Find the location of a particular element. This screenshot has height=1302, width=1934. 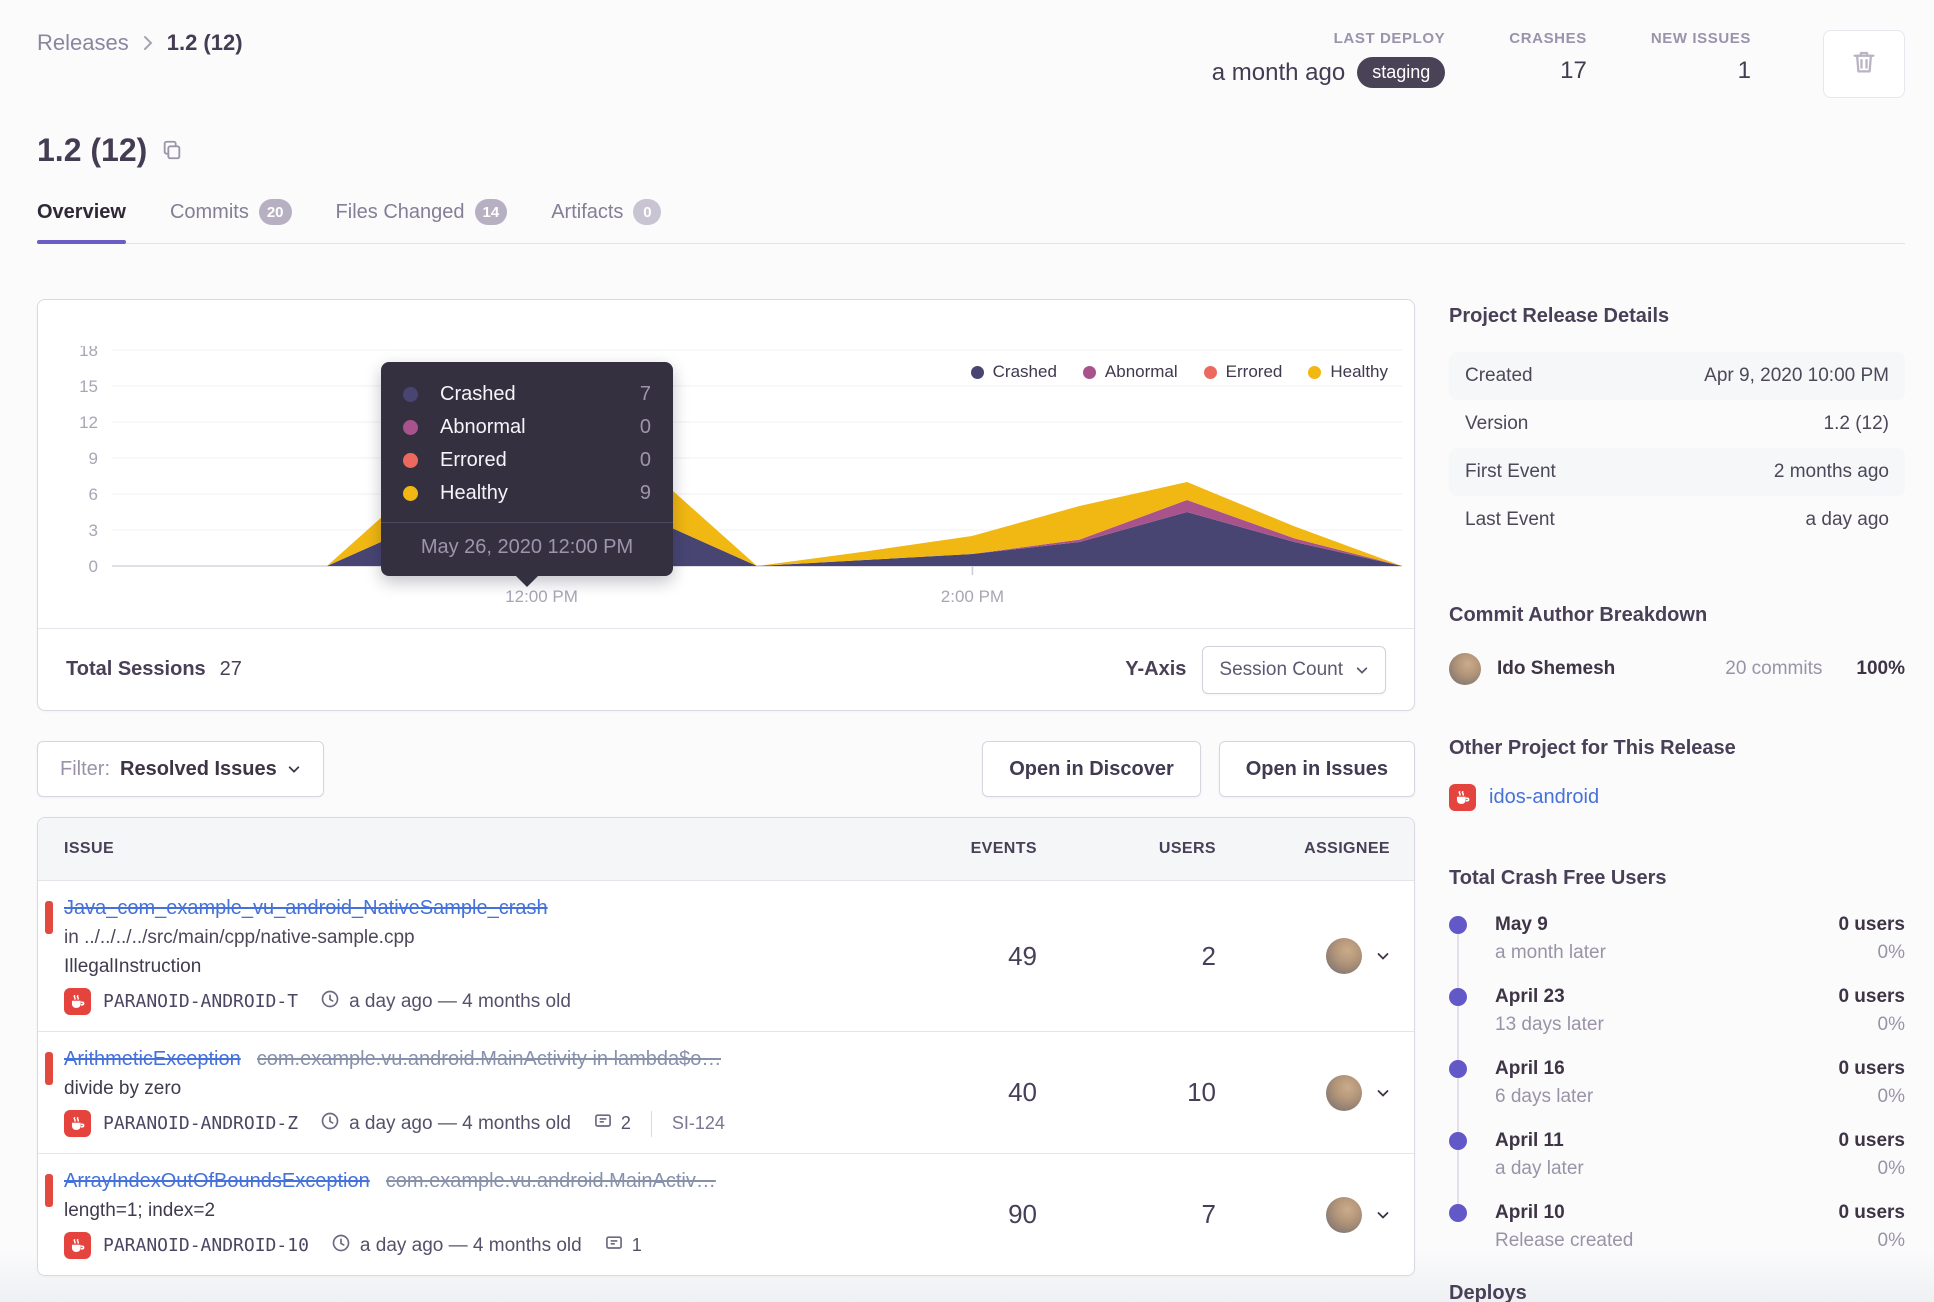

timeline-sub: a day later is located at coordinates (1539, 1168).